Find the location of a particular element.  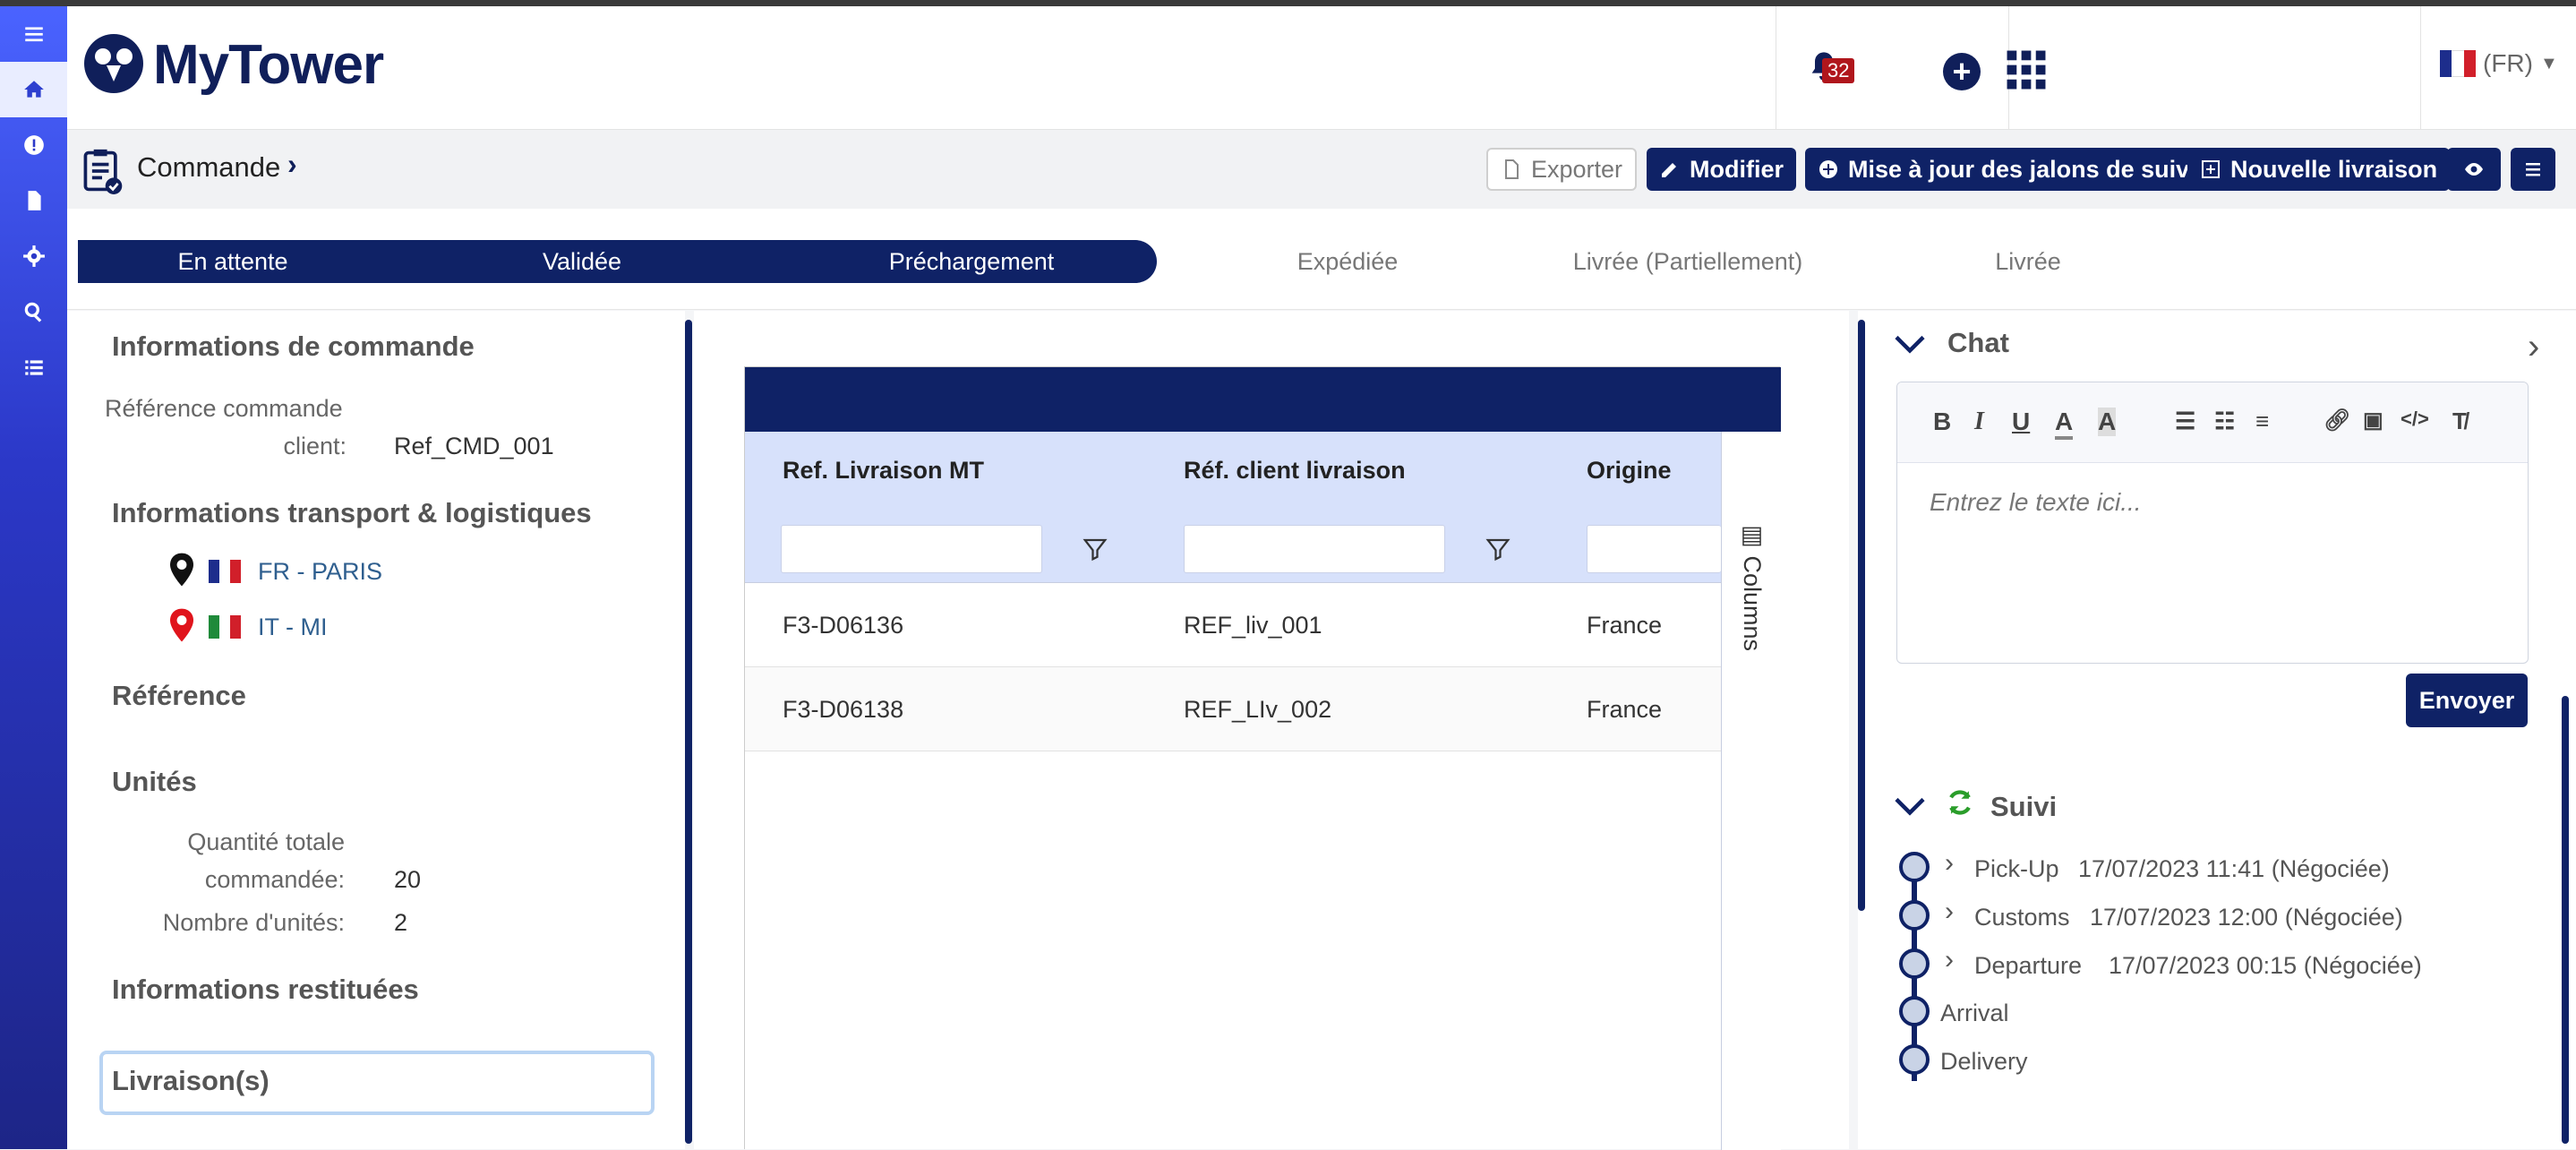

chat-panel-scrollbar is located at coordinates (2565, 920).